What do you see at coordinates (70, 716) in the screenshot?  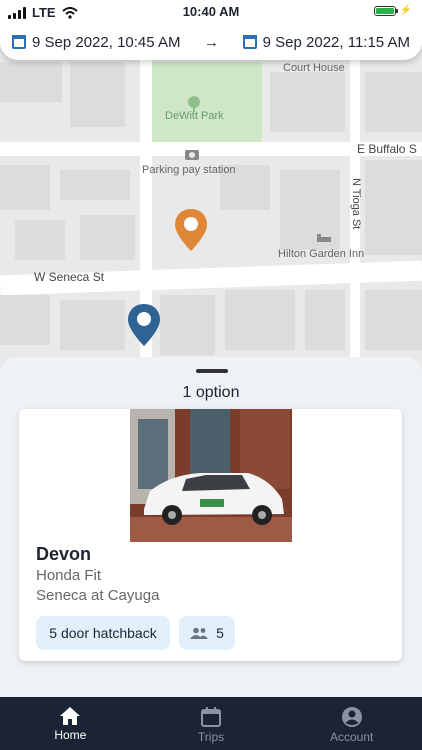 I see `home-icon` at bounding box center [70, 716].